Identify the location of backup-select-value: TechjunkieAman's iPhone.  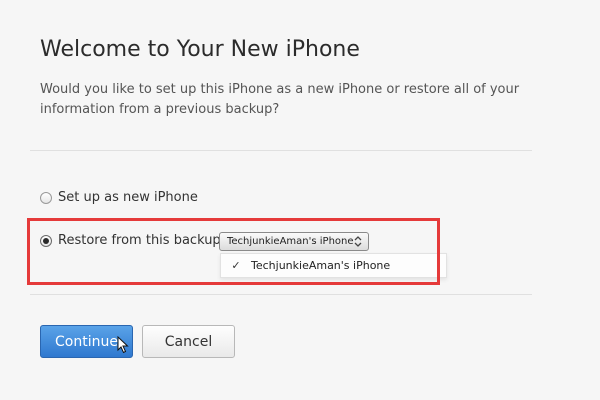
(290, 241).